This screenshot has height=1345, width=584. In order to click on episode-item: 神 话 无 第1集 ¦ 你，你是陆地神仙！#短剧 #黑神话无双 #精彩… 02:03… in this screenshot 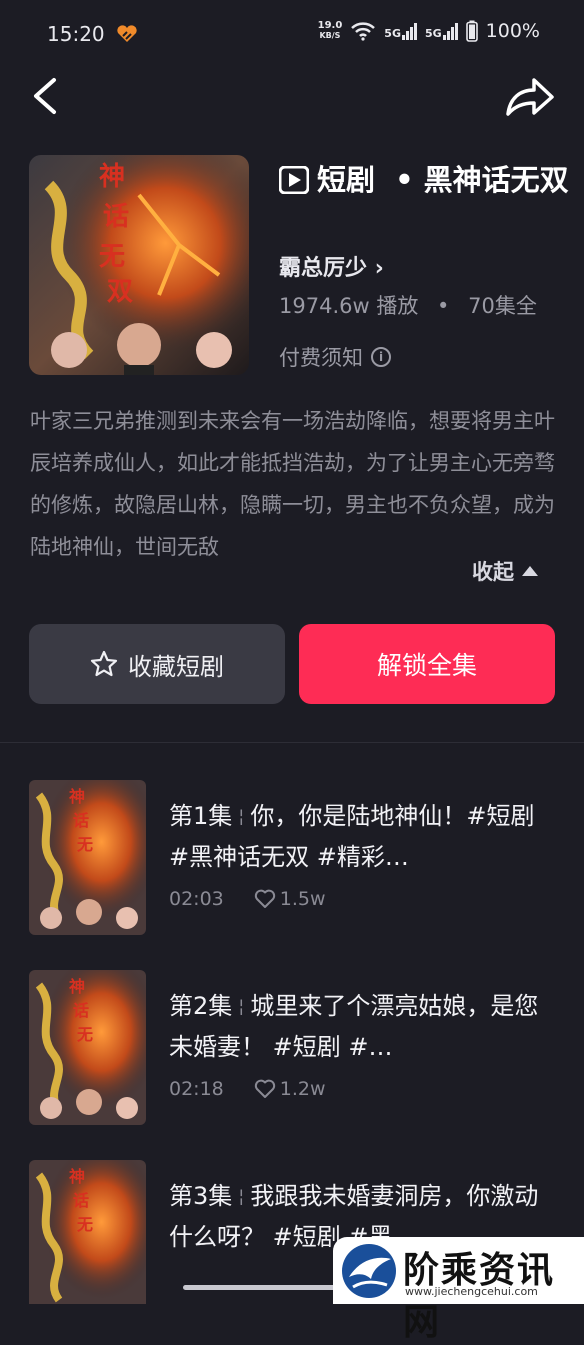, I will do `click(299, 857)`.